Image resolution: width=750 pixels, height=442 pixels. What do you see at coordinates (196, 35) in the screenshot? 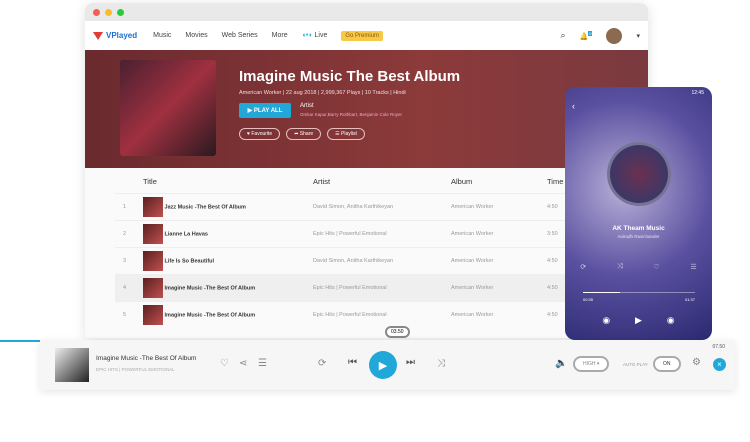
I see `nav-movies: Movies` at bounding box center [196, 35].